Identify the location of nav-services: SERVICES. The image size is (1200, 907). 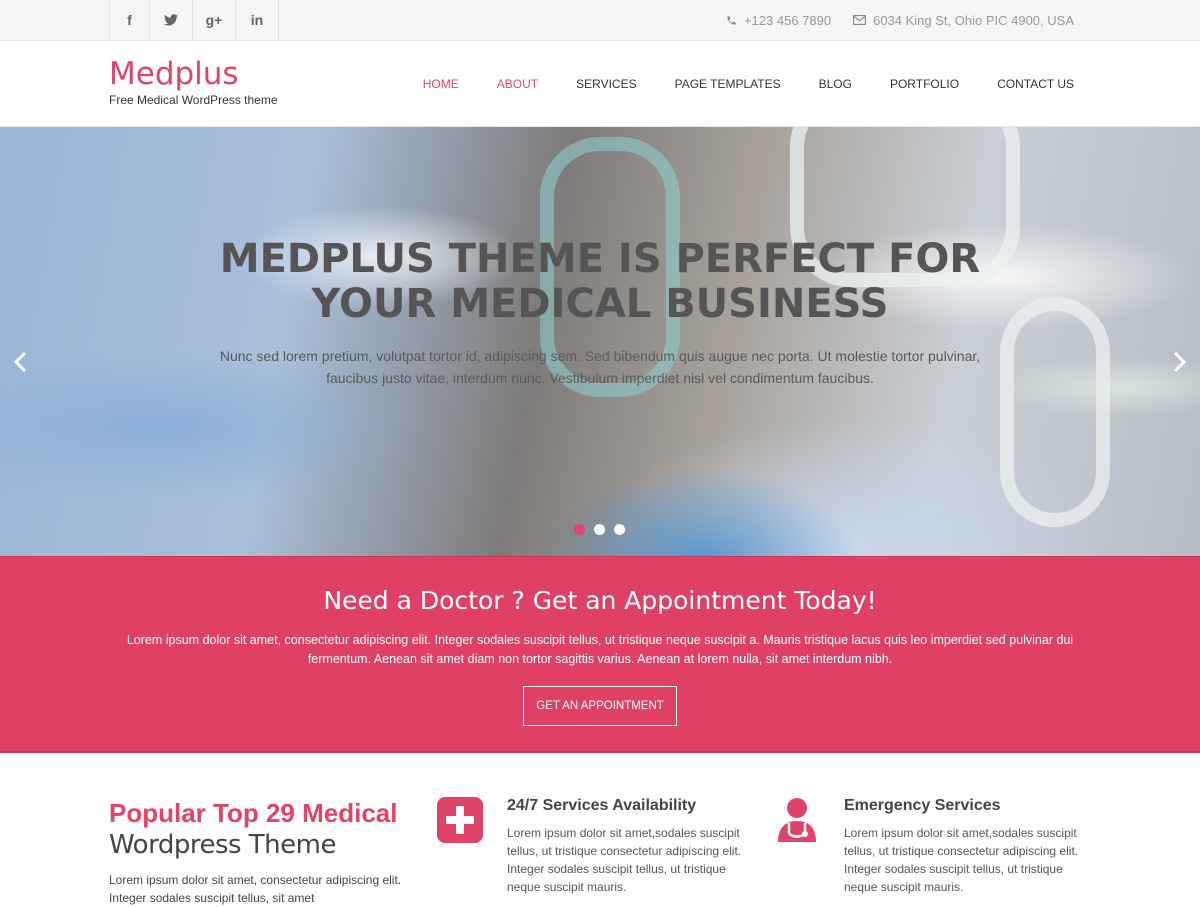
(587, 84).